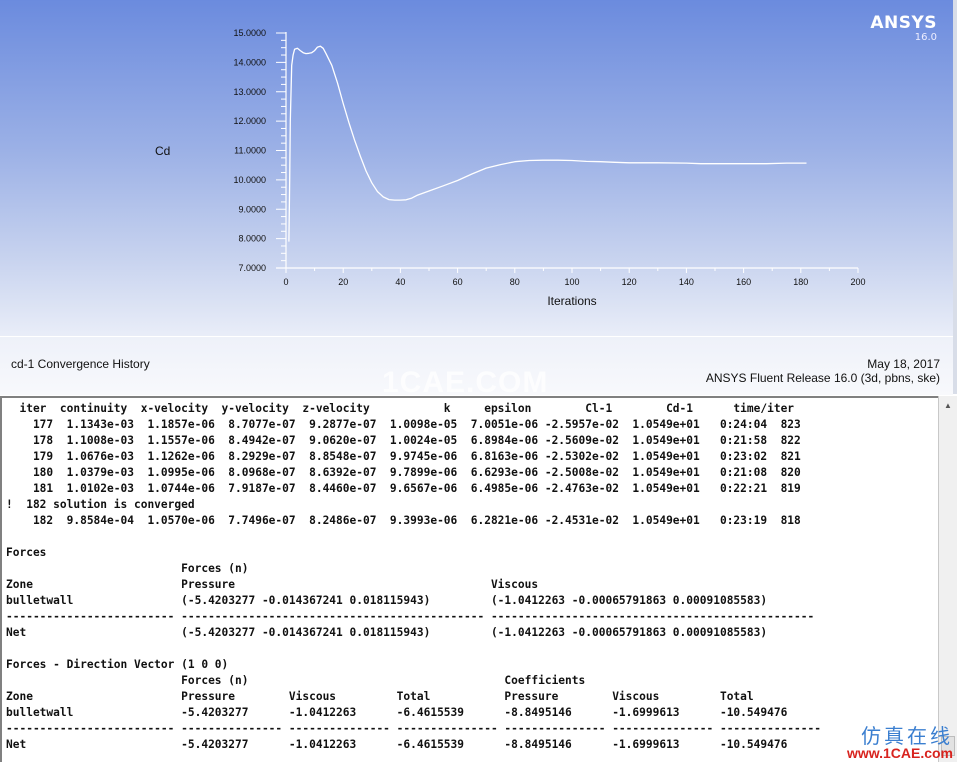 This screenshot has height=762, width=957. What do you see at coordinates (252, 209) in the screenshot?
I see `y-tick-label: 9.0000` at bounding box center [252, 209].